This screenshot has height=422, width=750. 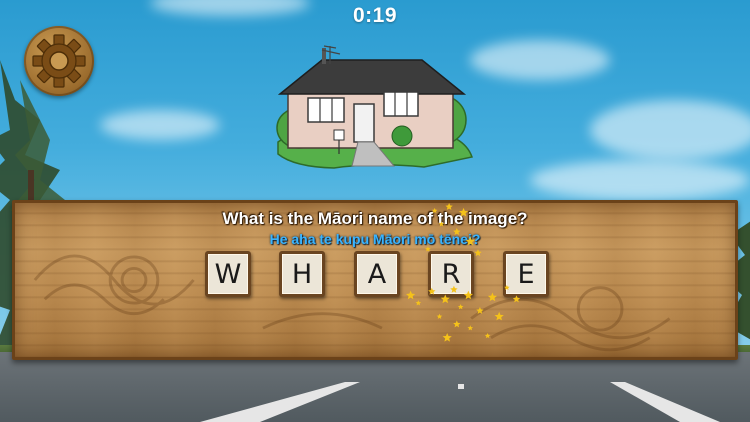 I want to click on letter-tile: W, so click(x=228, y=274).